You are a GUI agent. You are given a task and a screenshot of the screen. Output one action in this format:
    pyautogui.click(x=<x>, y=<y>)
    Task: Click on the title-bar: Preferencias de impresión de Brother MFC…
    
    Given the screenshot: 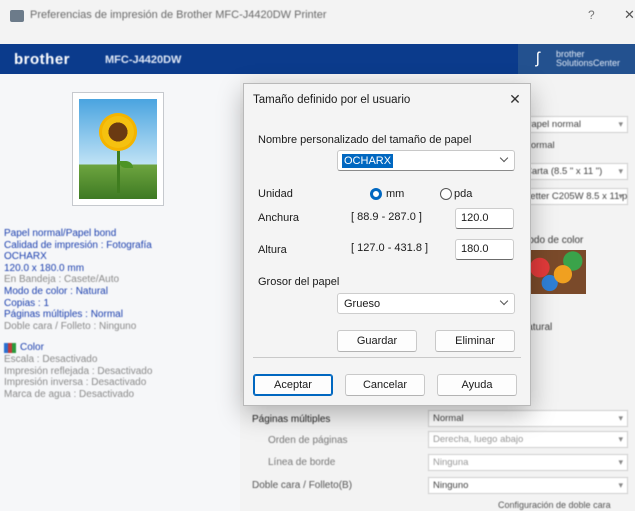 What is the action you would take?
    pyautogui.click(x=317, y=16)
    